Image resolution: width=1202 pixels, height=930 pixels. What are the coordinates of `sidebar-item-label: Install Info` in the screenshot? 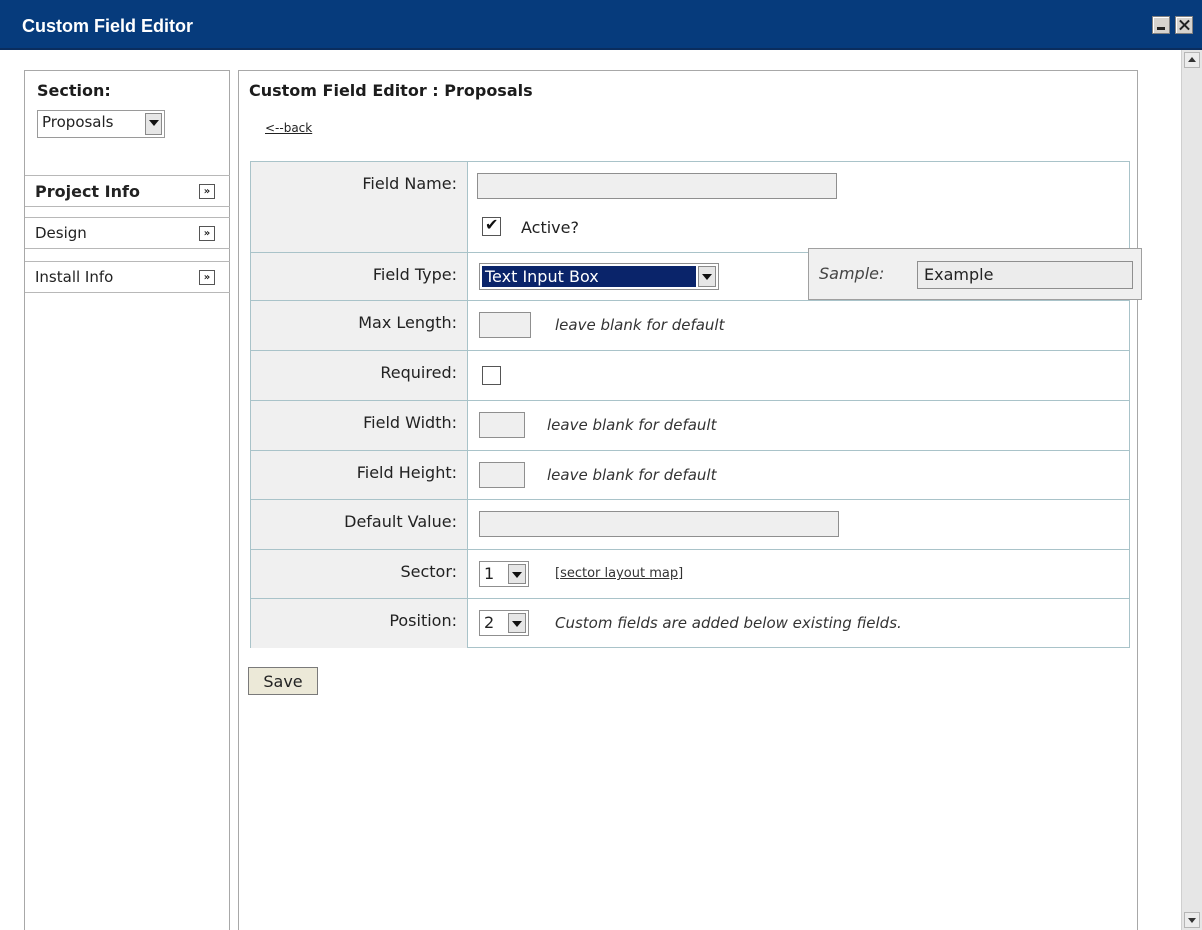 It's located at (74, 277).